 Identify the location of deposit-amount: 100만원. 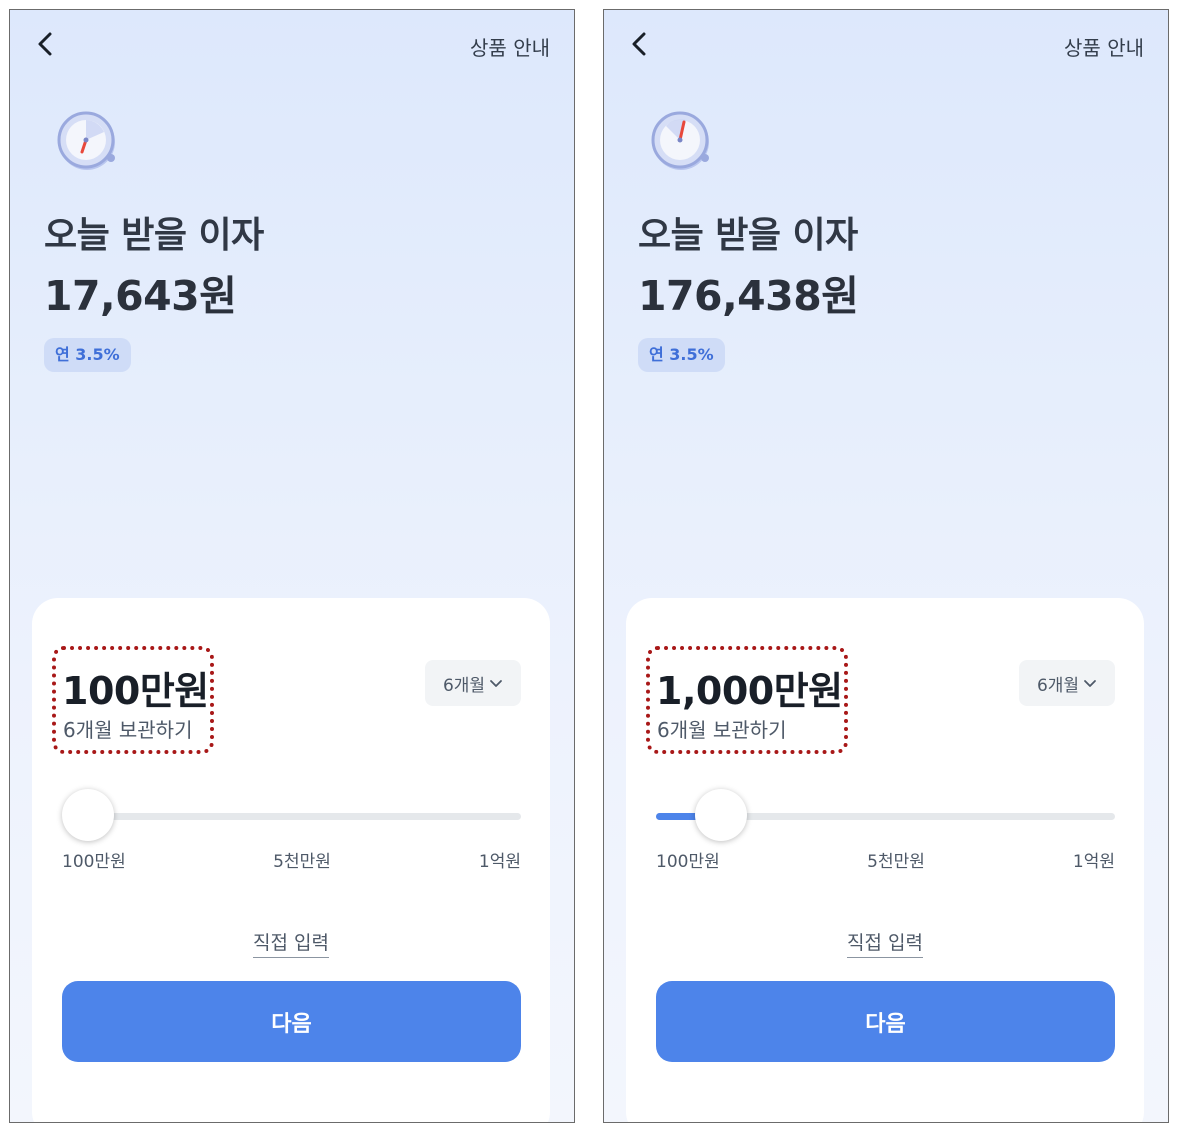
(135, 691).